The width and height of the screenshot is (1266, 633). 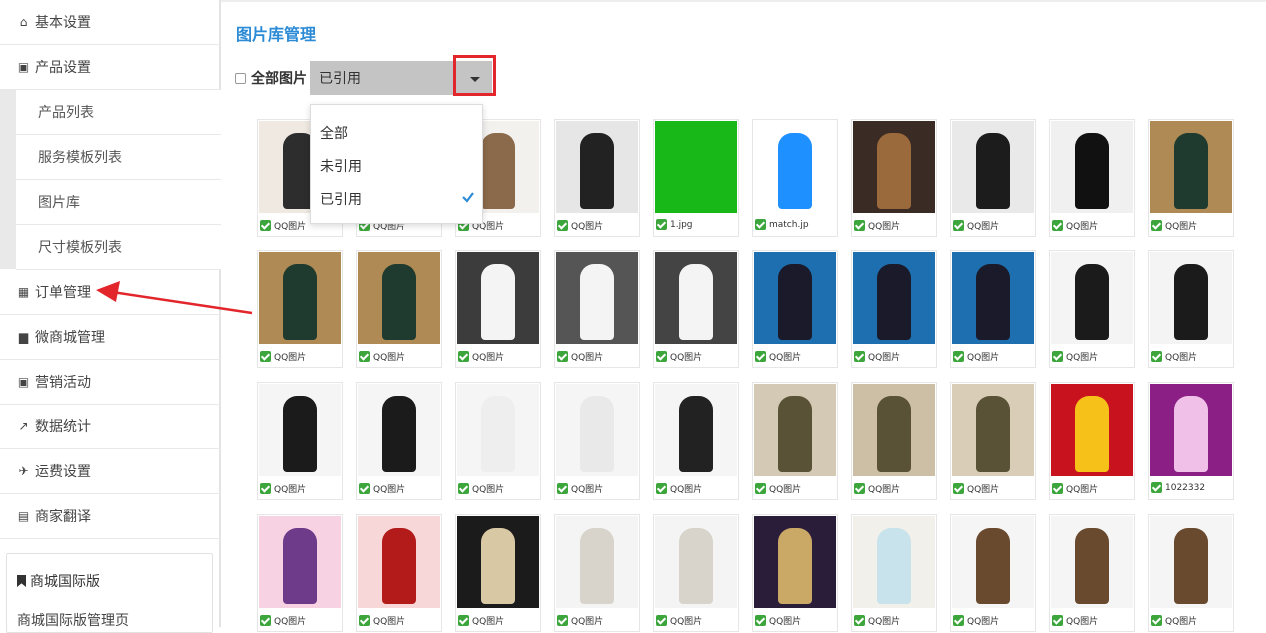 I want to click on sidebar-item-shipping: ✈ 运费设置, so click(x=110, y=471).